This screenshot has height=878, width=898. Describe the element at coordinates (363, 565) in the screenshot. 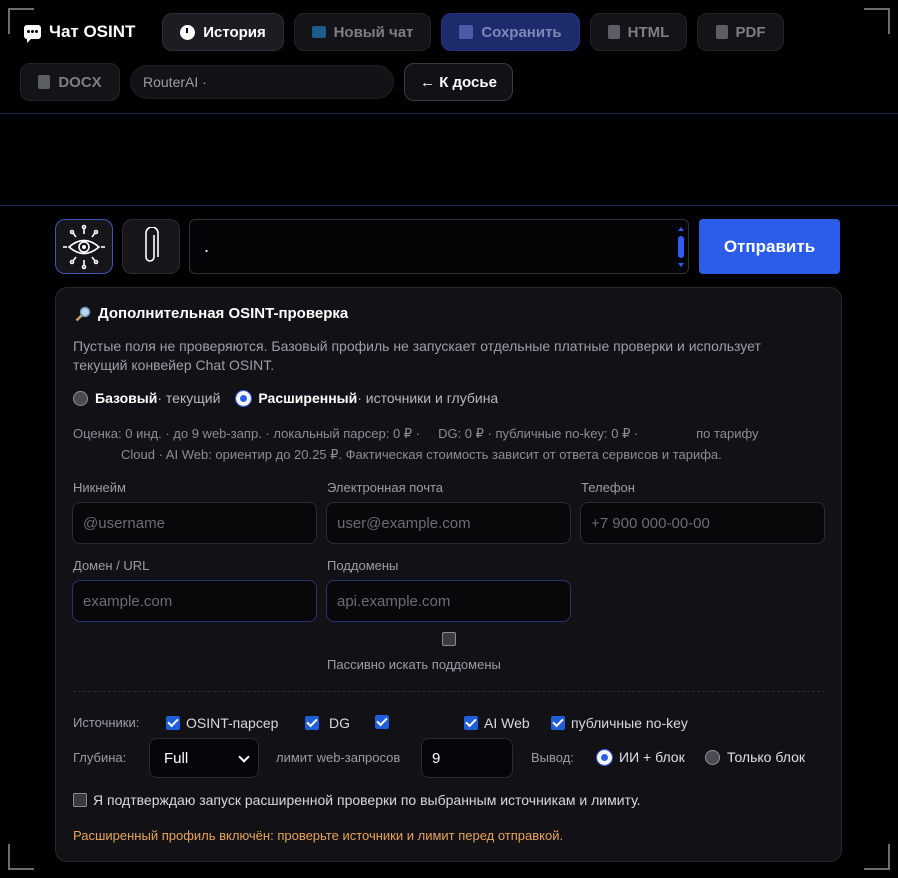

I see `subdomains-label: Поддомены` at that location.